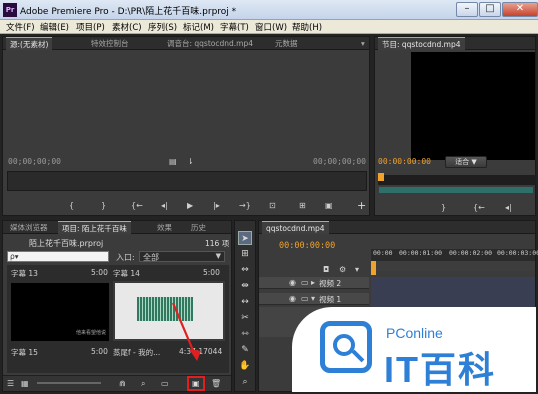 The height and width of the screenshot is (394, 538). Describe the element at coordinates (143, 384) in the screenshot. I see `search-bins-icon: ⌕` at that location.